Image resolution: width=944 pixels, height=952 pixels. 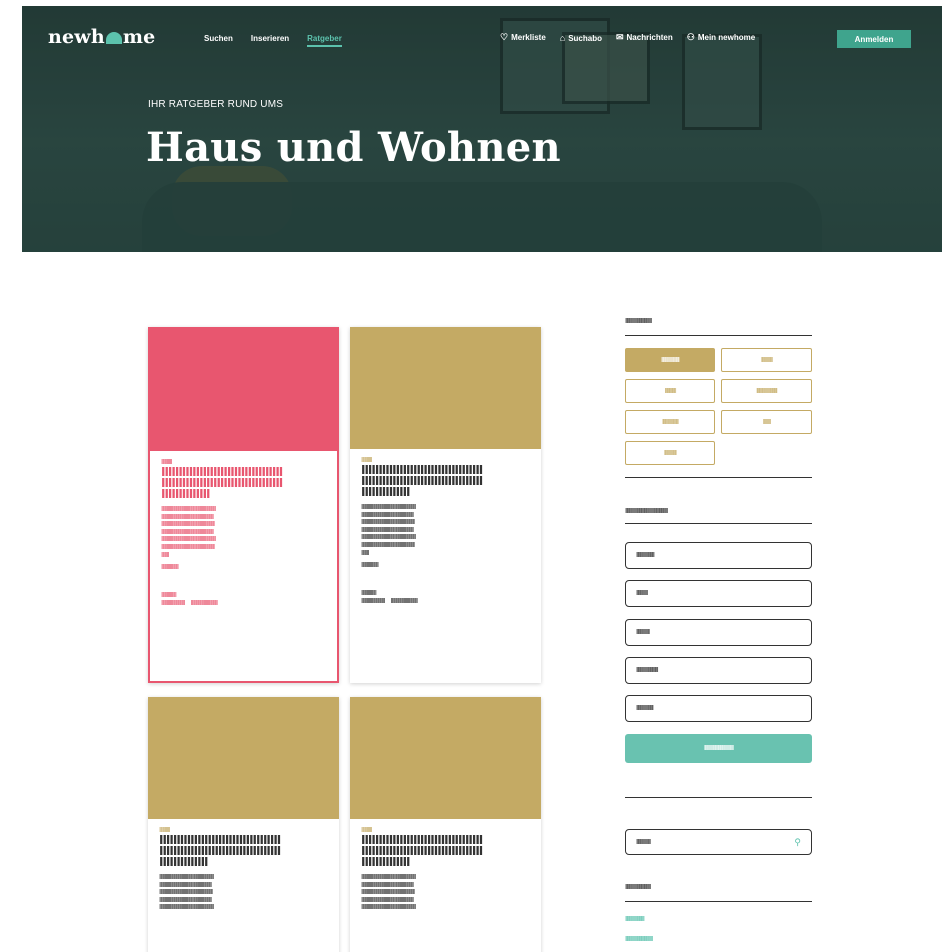 What do you see at coordinates (638, 887) in the screenshot?
I see `links-heading: IIIIIIIIIIIIIIIIIIIIIIIIIIII` at bounding box center [638, 887].